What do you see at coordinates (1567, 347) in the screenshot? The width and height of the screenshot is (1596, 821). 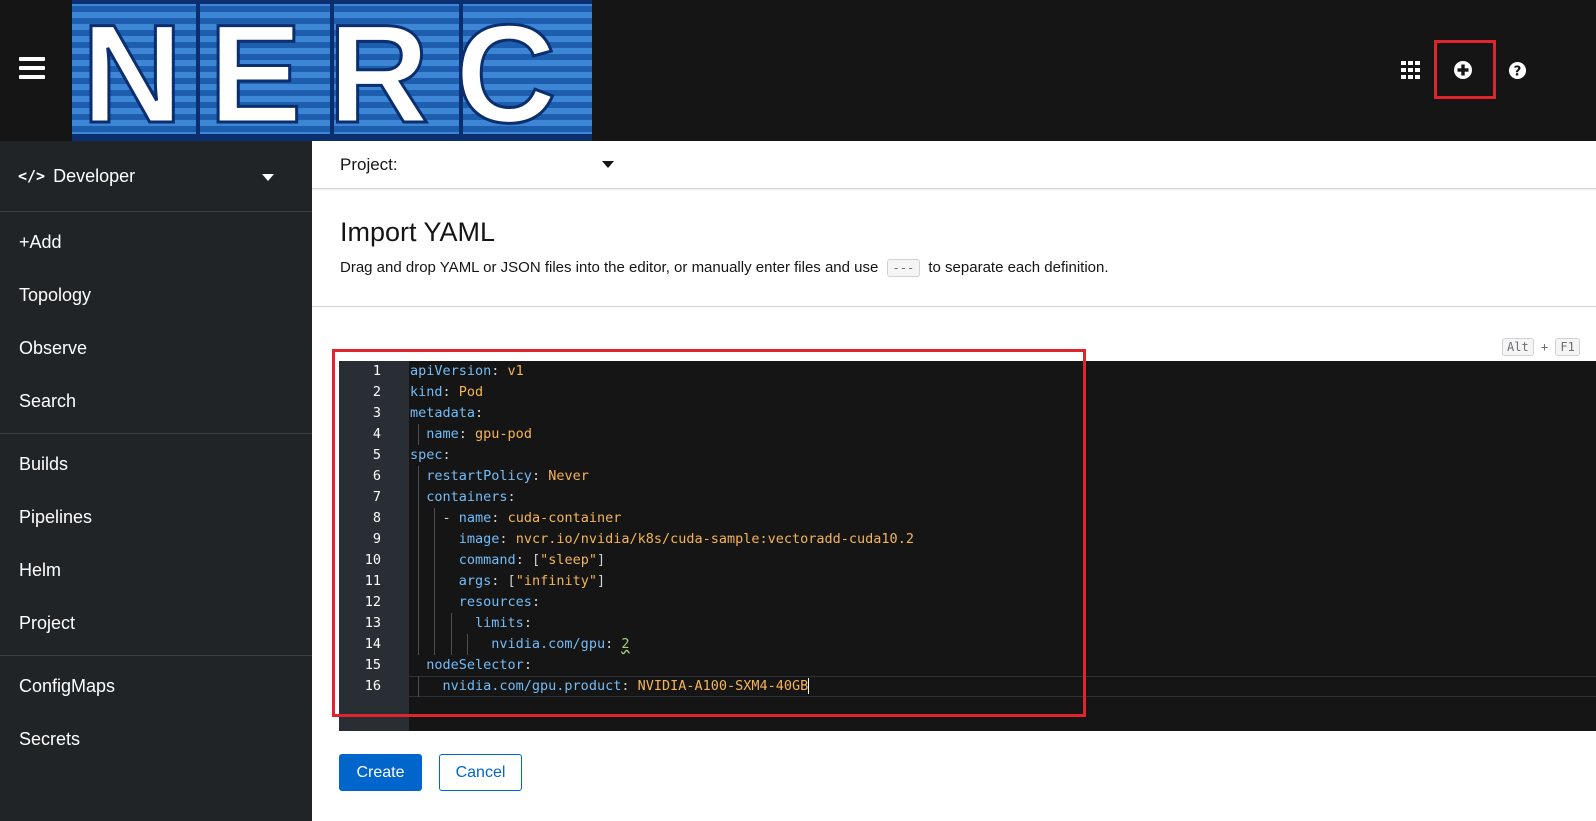 I see `kbd-f1: F1` at bounding box center [1567, 347].